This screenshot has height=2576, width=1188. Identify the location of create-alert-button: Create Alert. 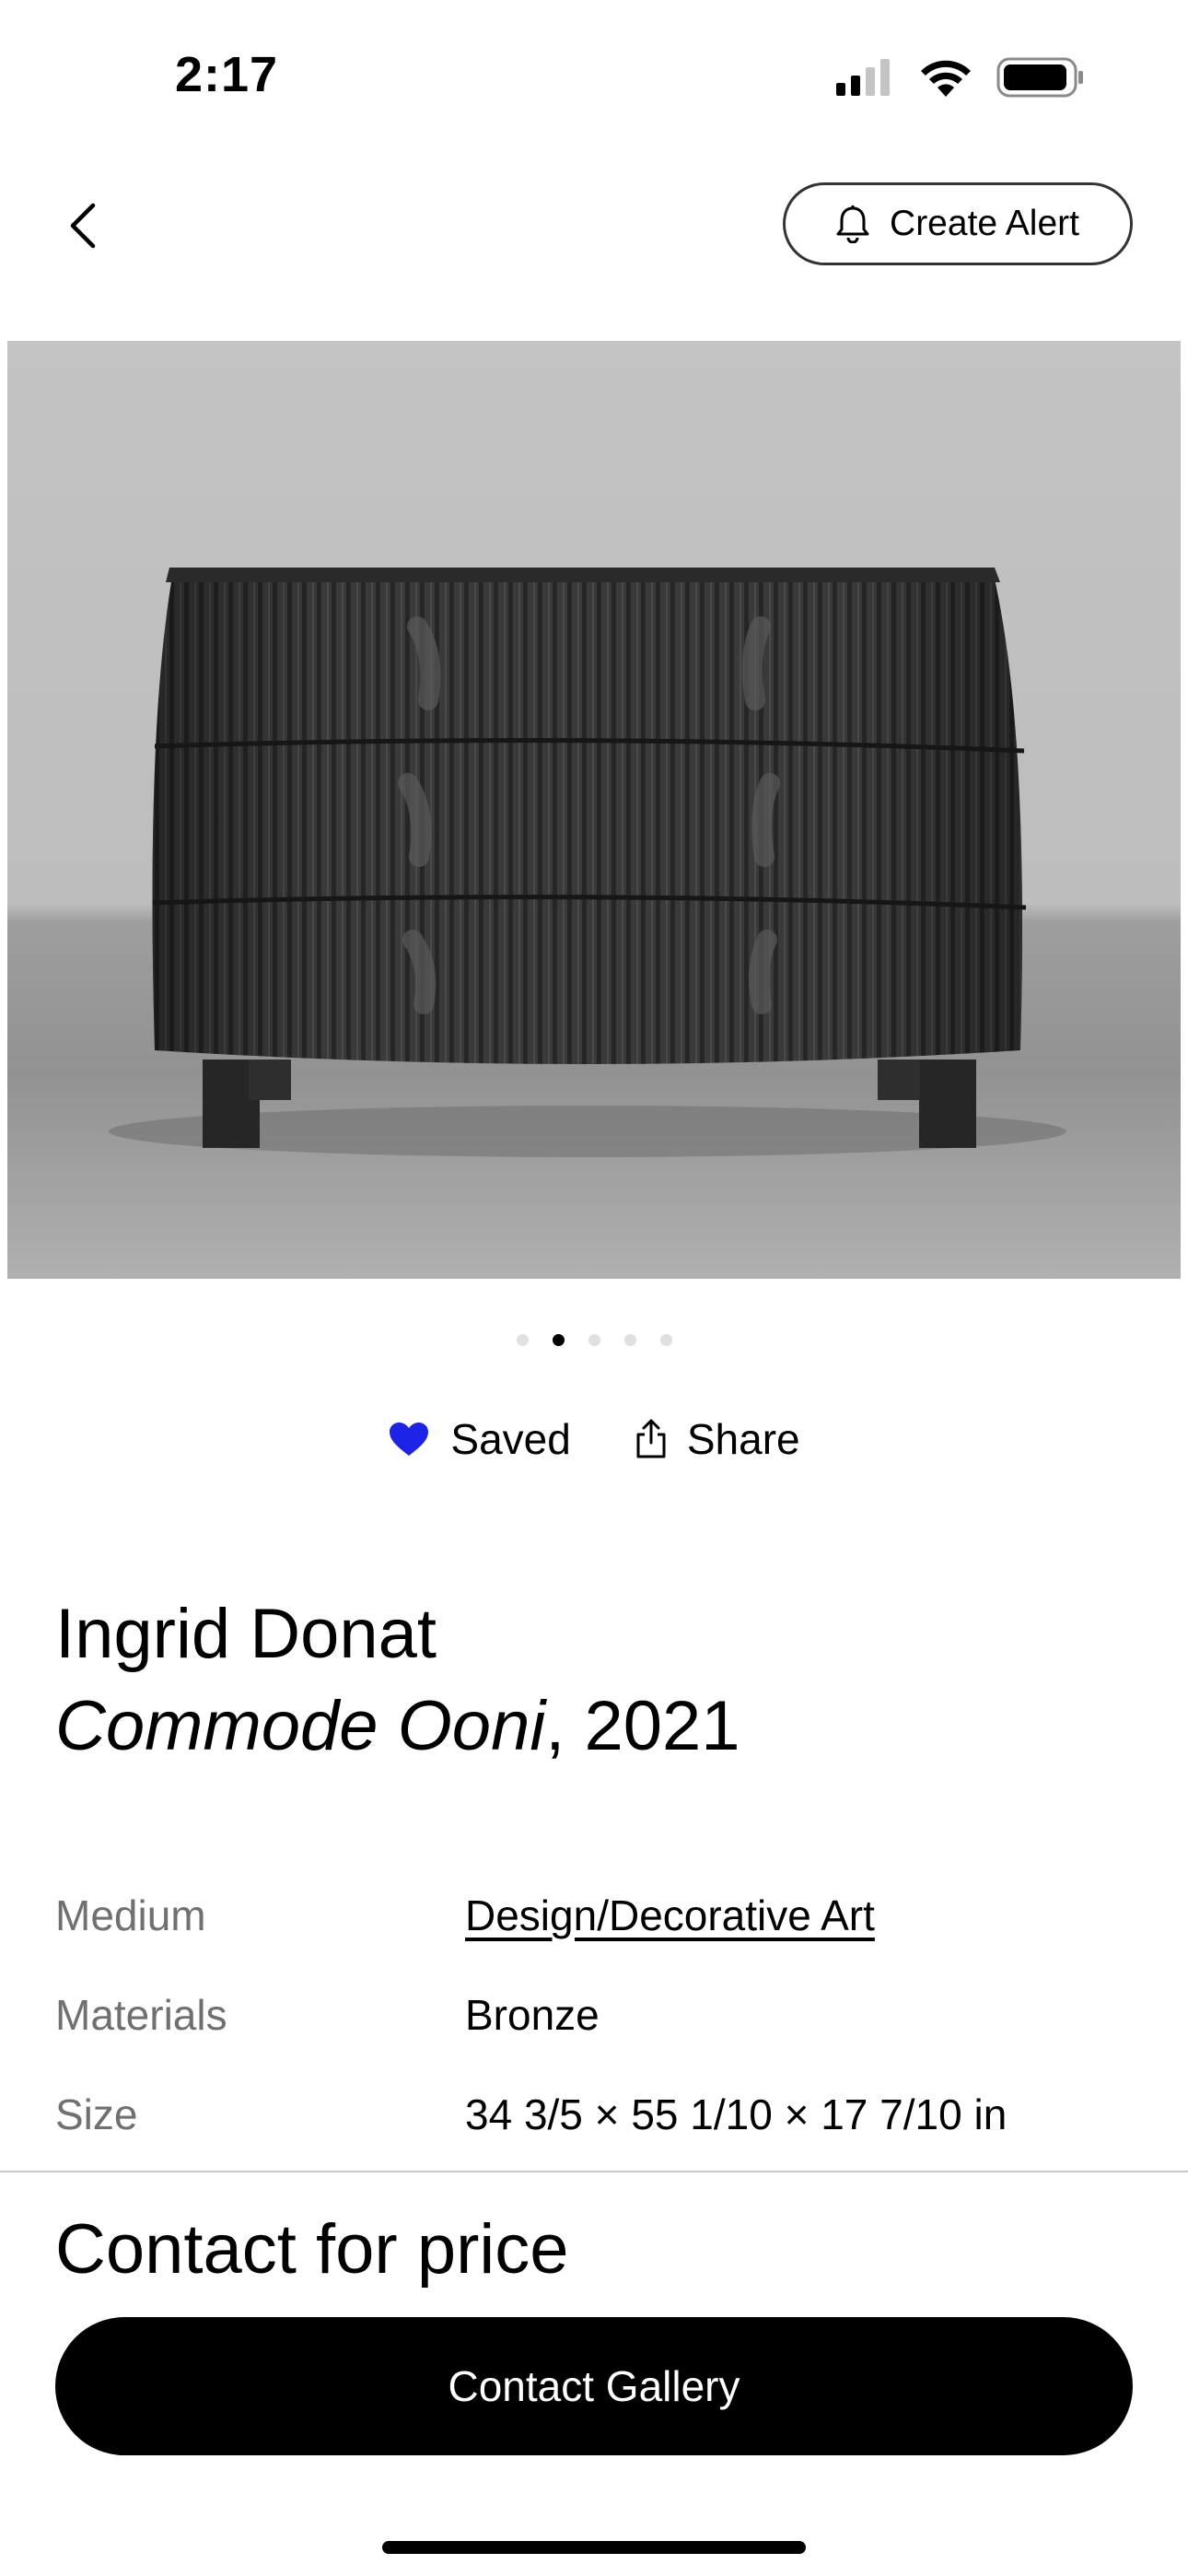
(958, 223).